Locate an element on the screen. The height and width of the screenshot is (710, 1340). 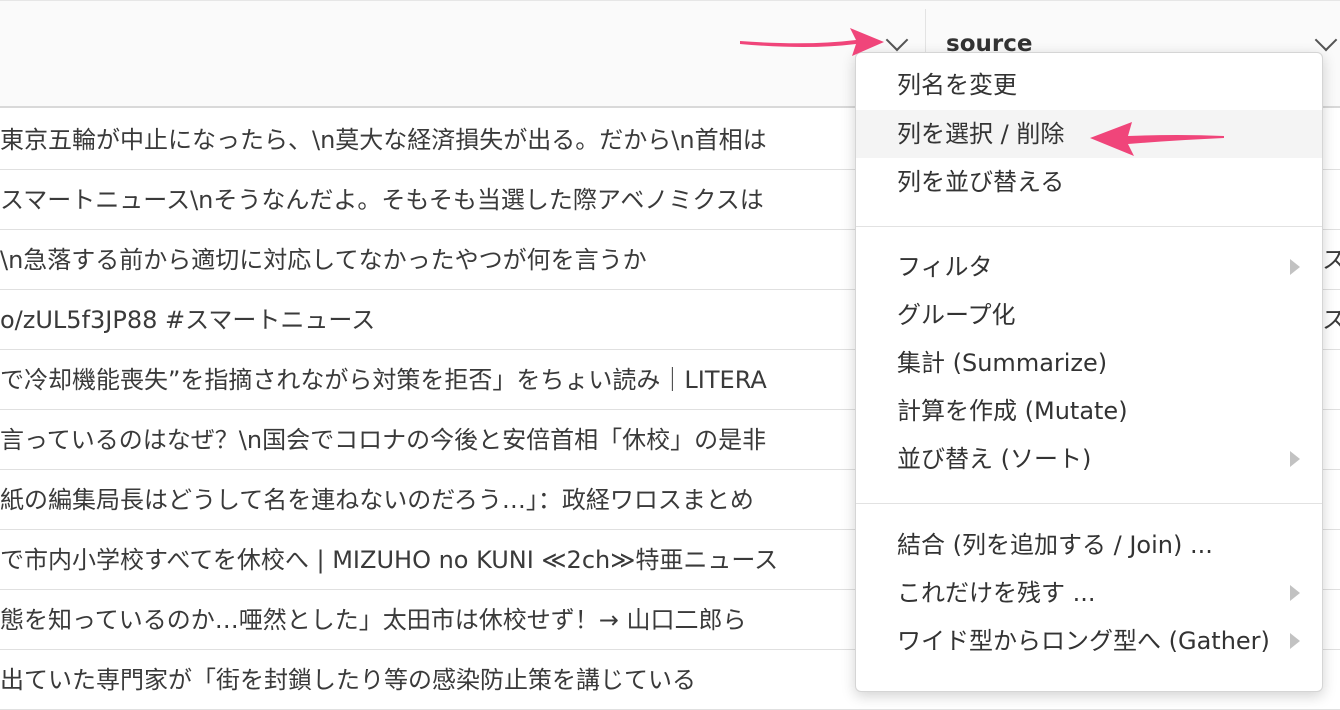
menu-item-mutate: 計算を作成 (Mutate) is located at coordinates (1089, 411).